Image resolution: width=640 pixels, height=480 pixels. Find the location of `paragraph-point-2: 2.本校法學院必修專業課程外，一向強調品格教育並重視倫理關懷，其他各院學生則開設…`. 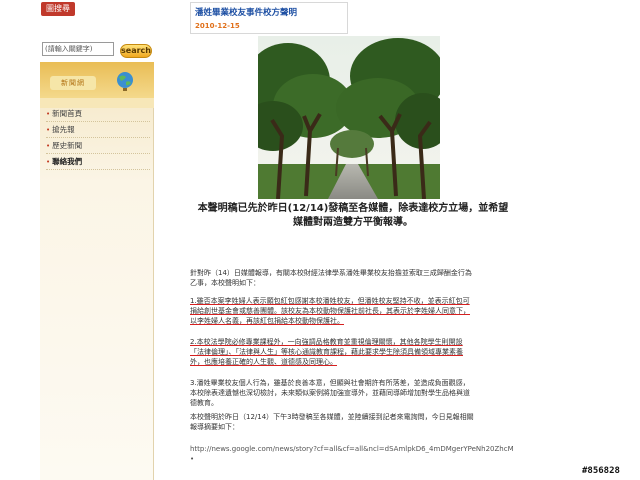

paragraph-point-2: 2.本校法學院必修專業課程外，一向強調品格教育並重視倫理關懷，其他各院學生則開設… is located at coordinates (353, 352).